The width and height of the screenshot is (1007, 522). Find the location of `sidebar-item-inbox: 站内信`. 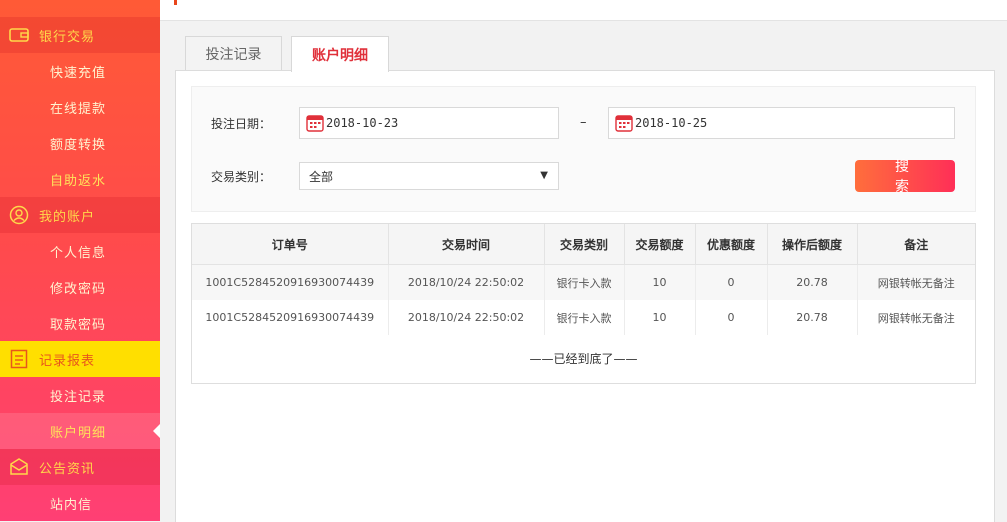

sidebar-item-inbox: 站内信 is located at coordinates (80, 503).